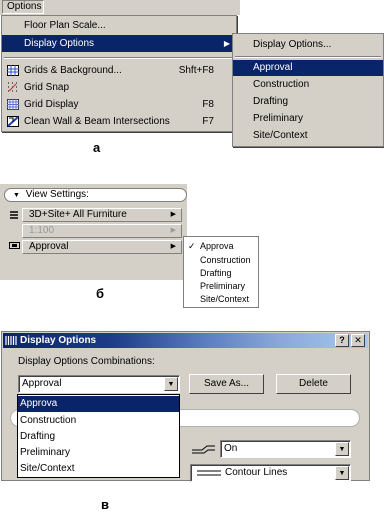  I want to click on collapse-triangle-icon: ▼, so click(16, 195).